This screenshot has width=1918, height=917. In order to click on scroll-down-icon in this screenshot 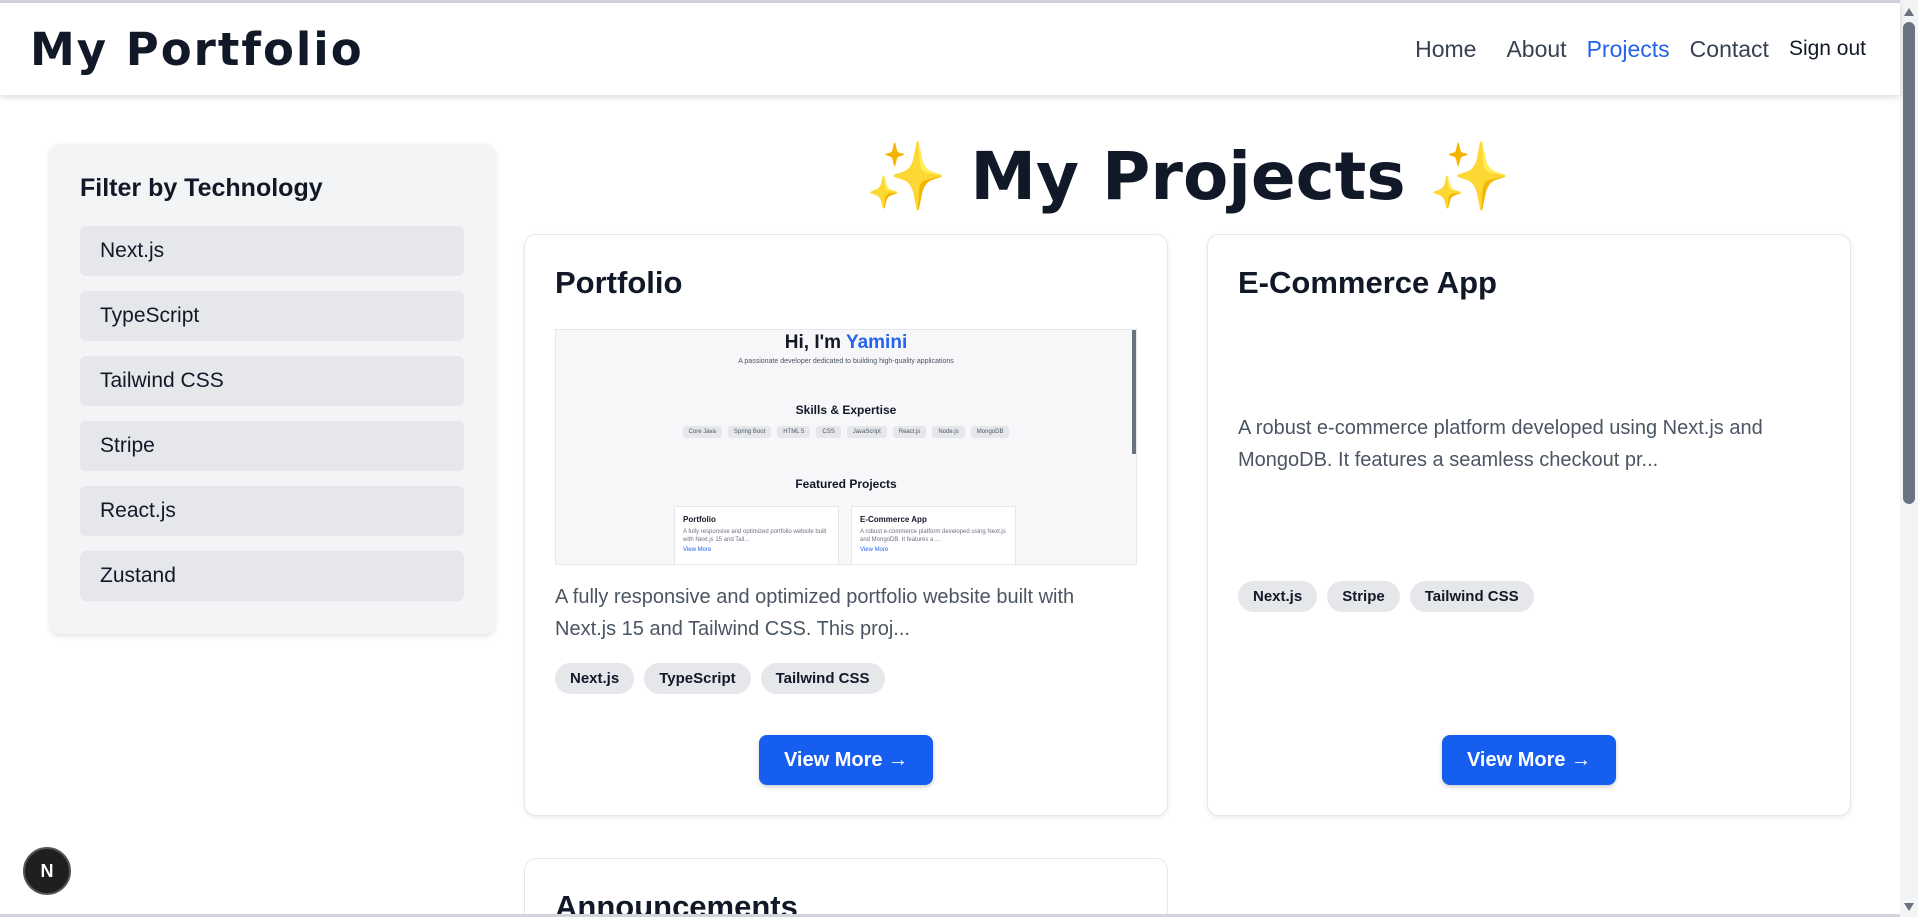, I will do `click(1909, 907)`.